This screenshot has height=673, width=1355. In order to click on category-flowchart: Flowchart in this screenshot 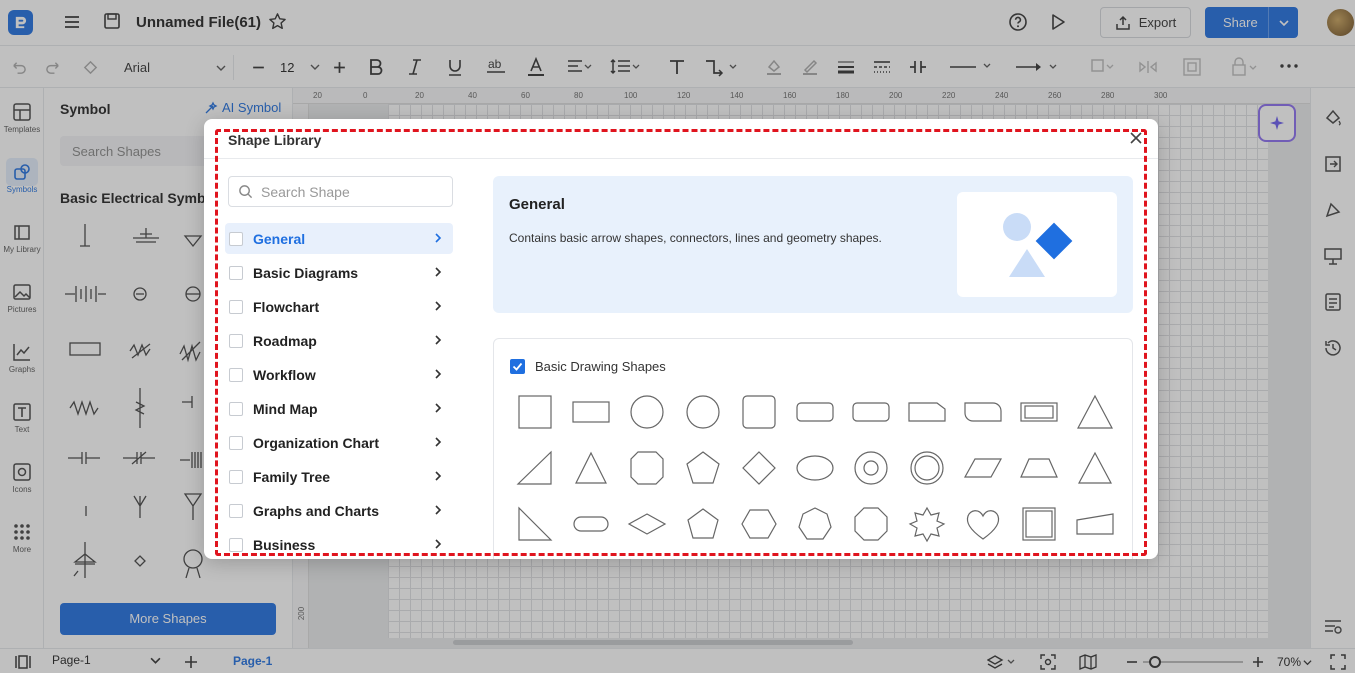, I will do `click(339, 306)`.